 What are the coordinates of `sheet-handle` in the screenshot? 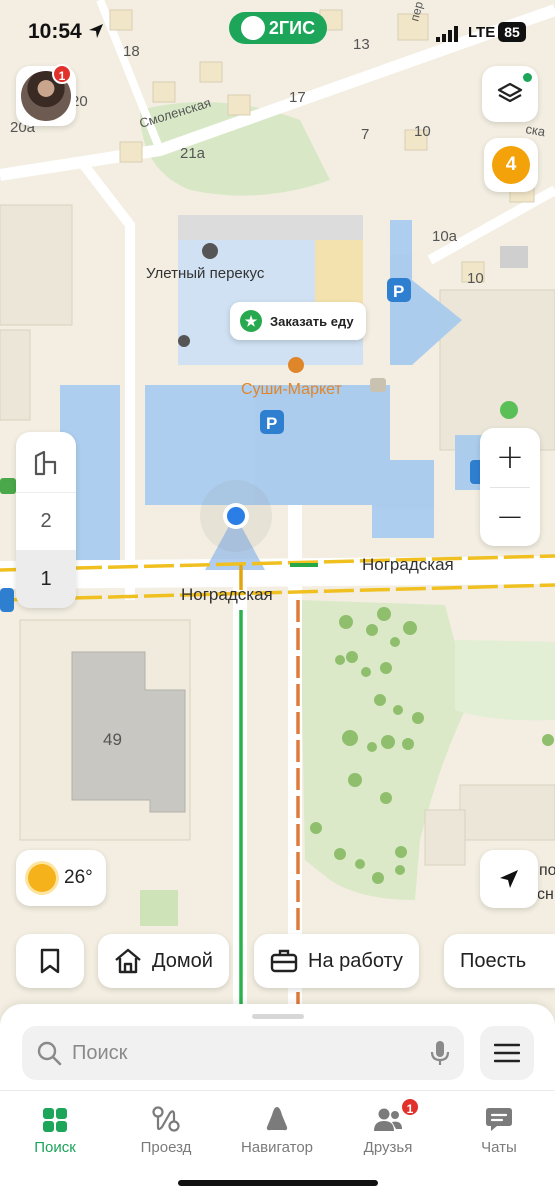 It's located at (278, 1016).